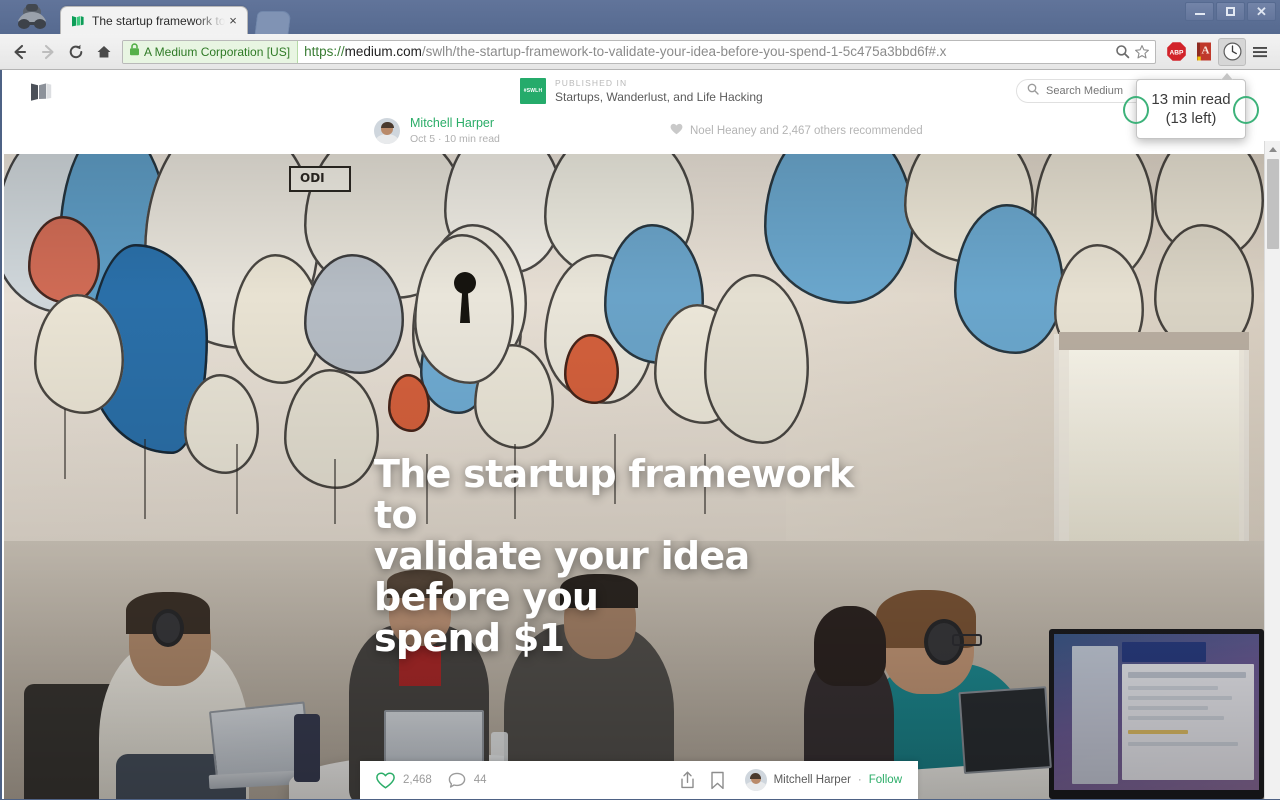 This screenshot has width=1280, height=800. What do you see at coordinates (591, 83) in the screenshot?
I see `published-in-label: Published in` at bounding box center [591, 83].